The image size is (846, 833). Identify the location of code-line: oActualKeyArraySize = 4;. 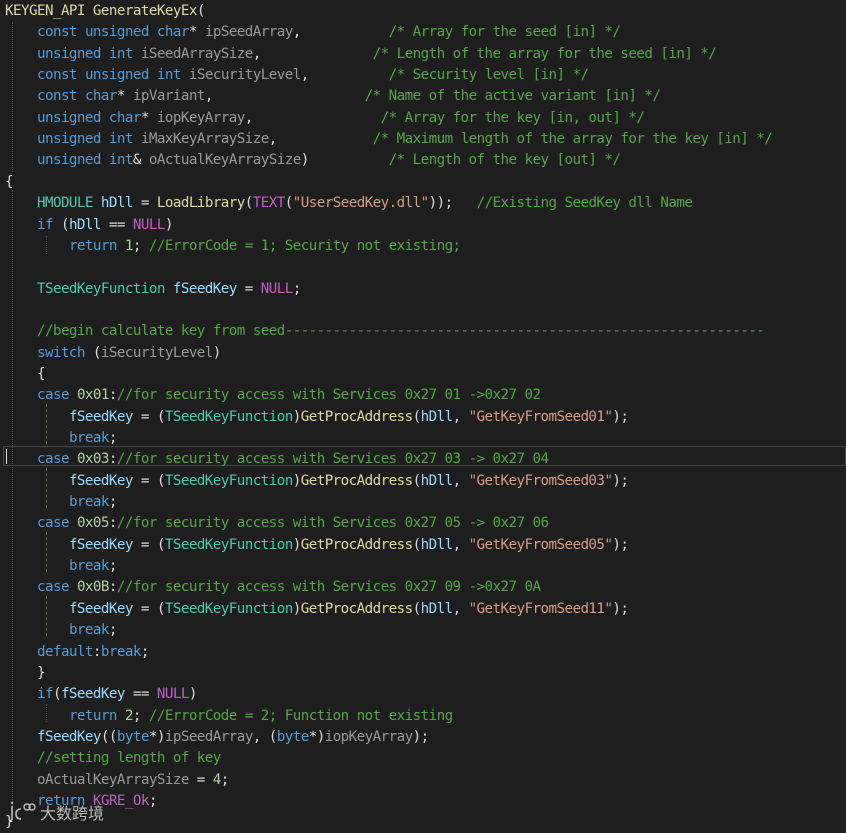
(117, 780).